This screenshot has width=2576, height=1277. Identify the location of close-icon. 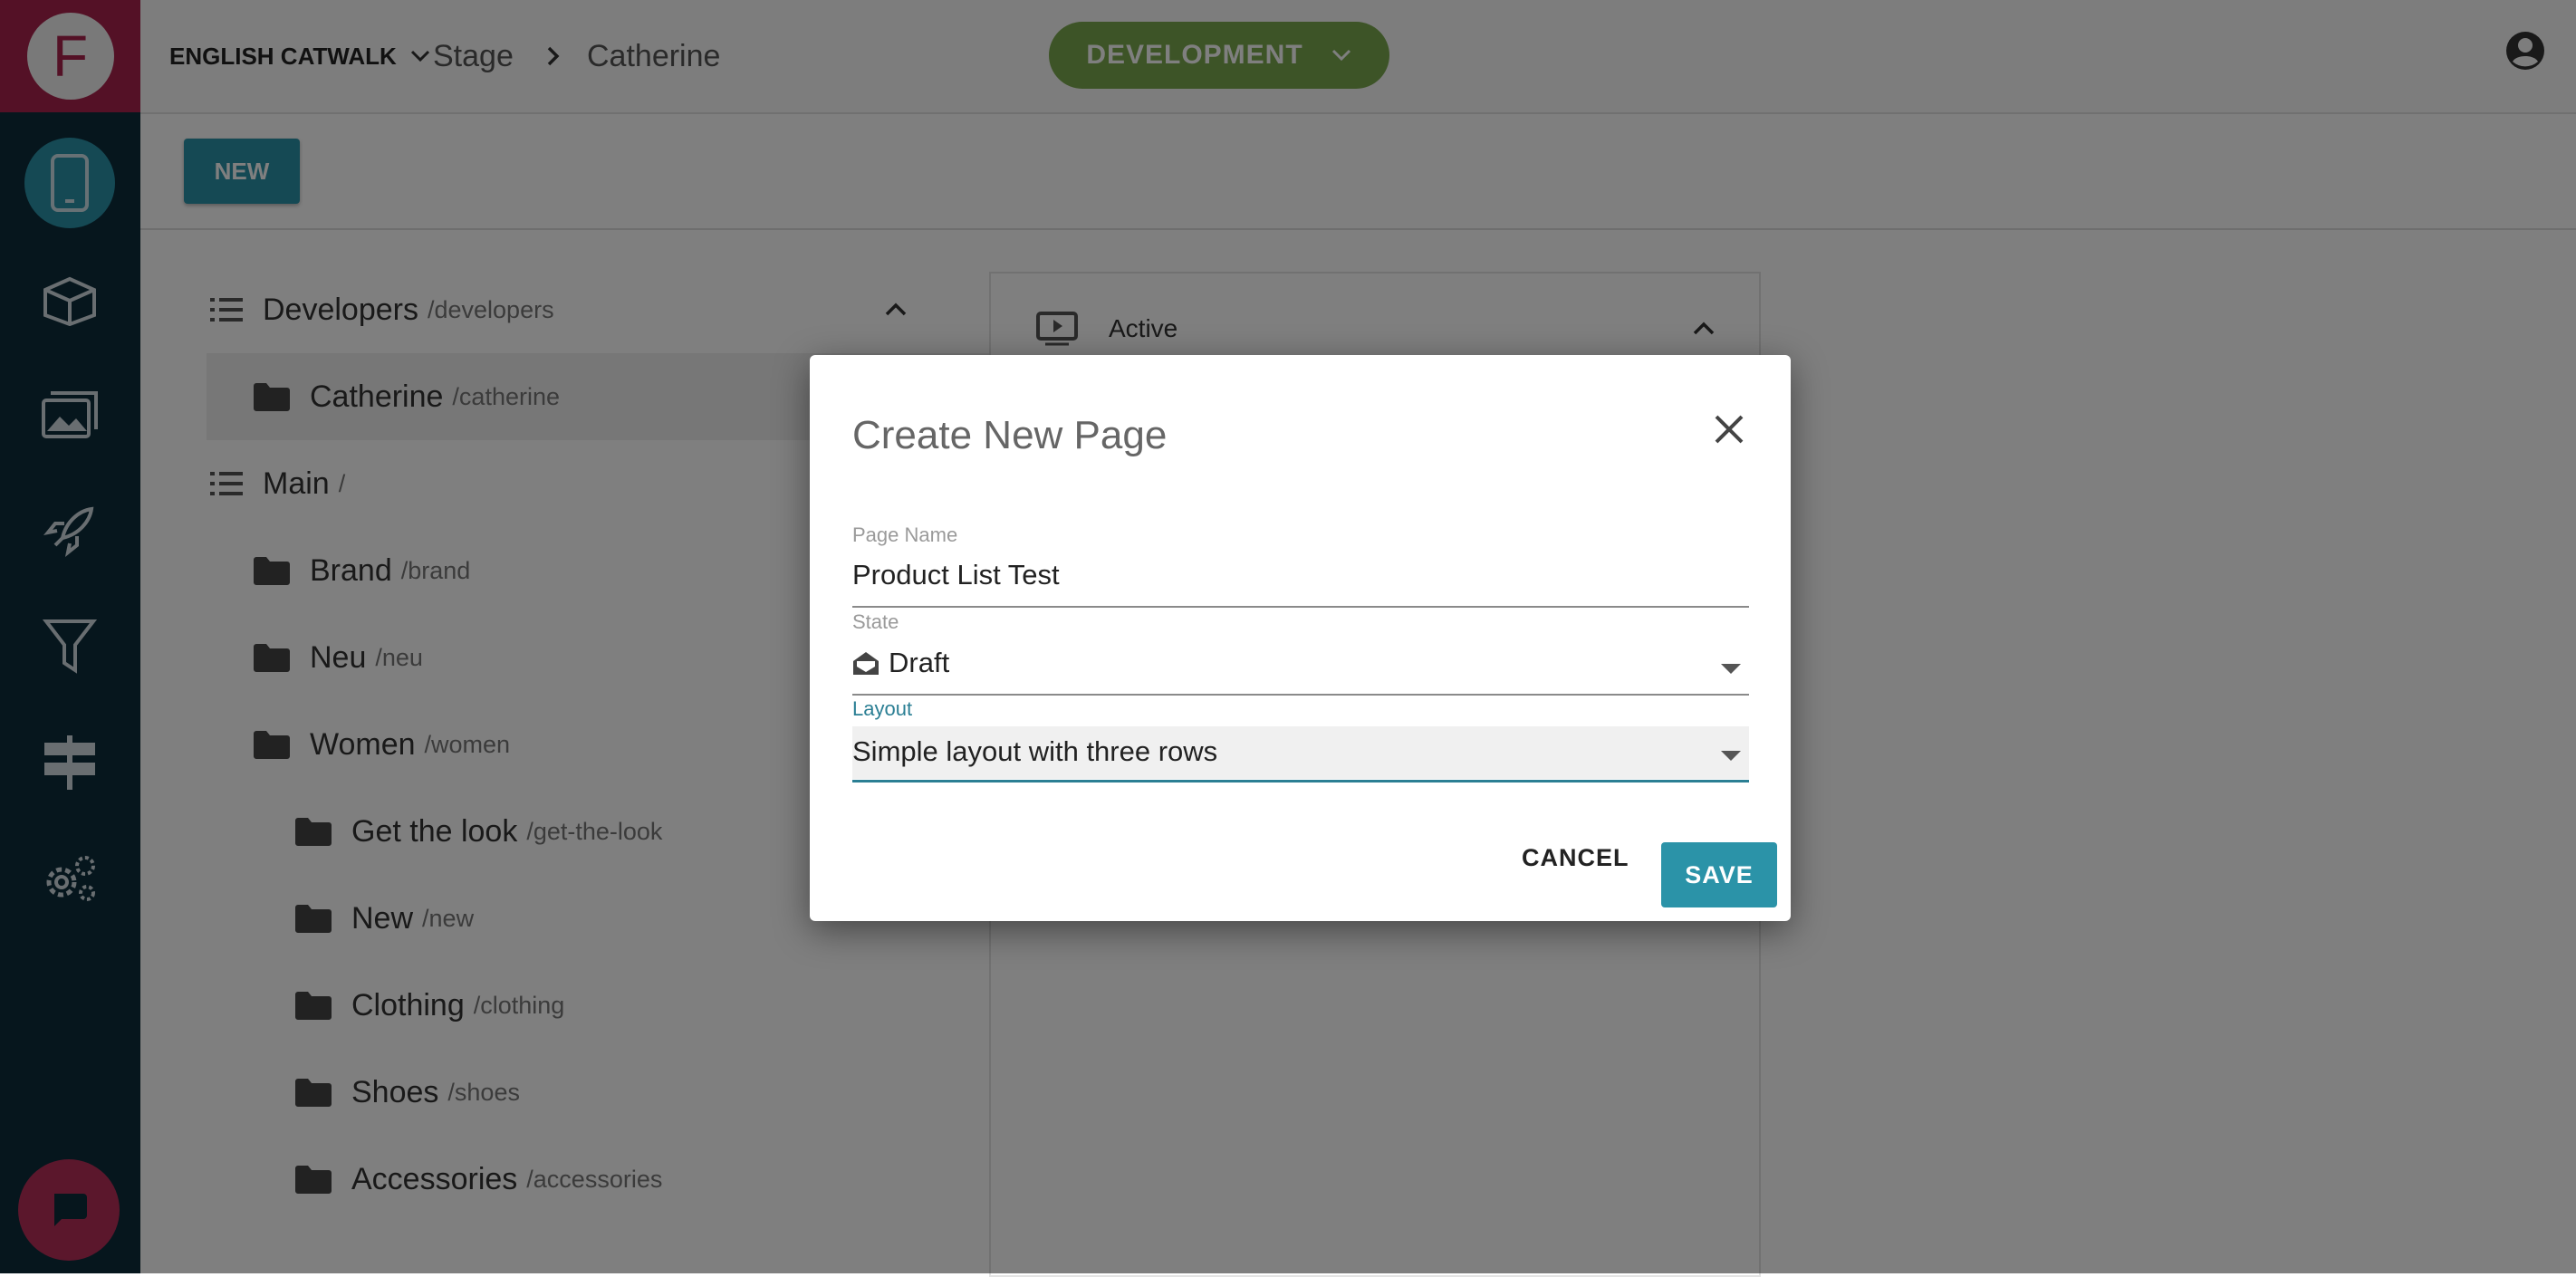
(1729, 430).